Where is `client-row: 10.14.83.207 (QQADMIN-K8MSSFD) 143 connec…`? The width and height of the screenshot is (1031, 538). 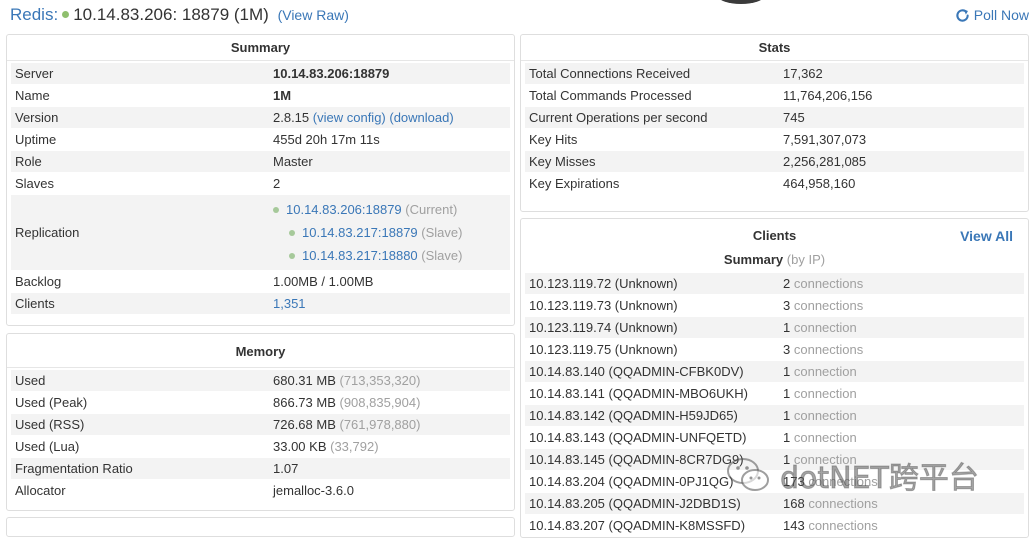
client-row: 10.14.83.207 (QQADMIN-K8MSSFD) 143 connec… is located at coordinates (774, 526).